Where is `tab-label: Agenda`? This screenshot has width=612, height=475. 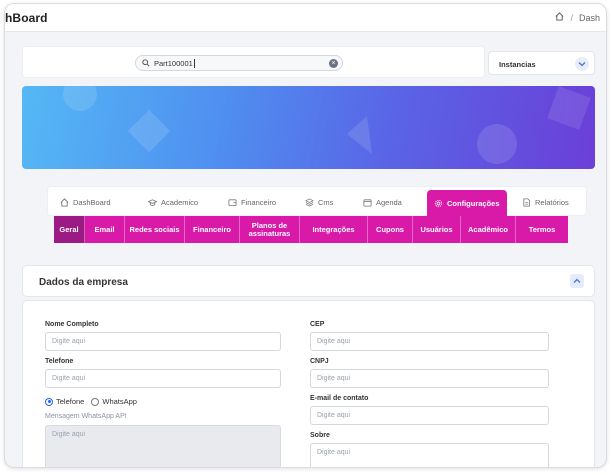 tab-label: Agenda is located at coordinates (389, 202).